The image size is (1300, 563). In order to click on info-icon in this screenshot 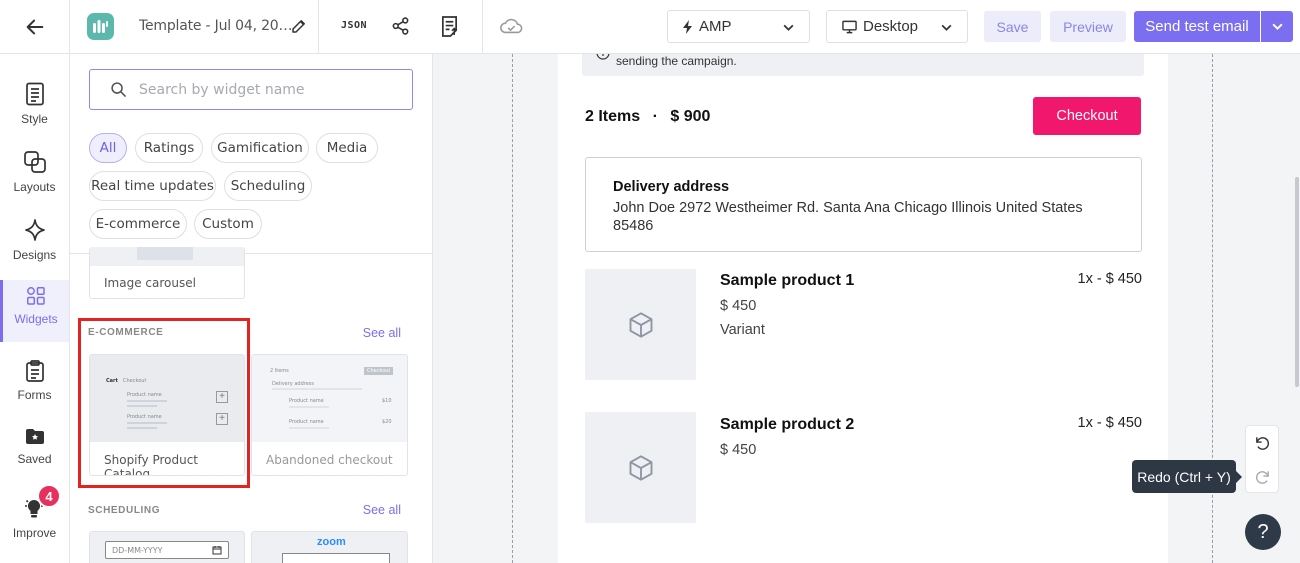, I will do `click(603, 57)`.